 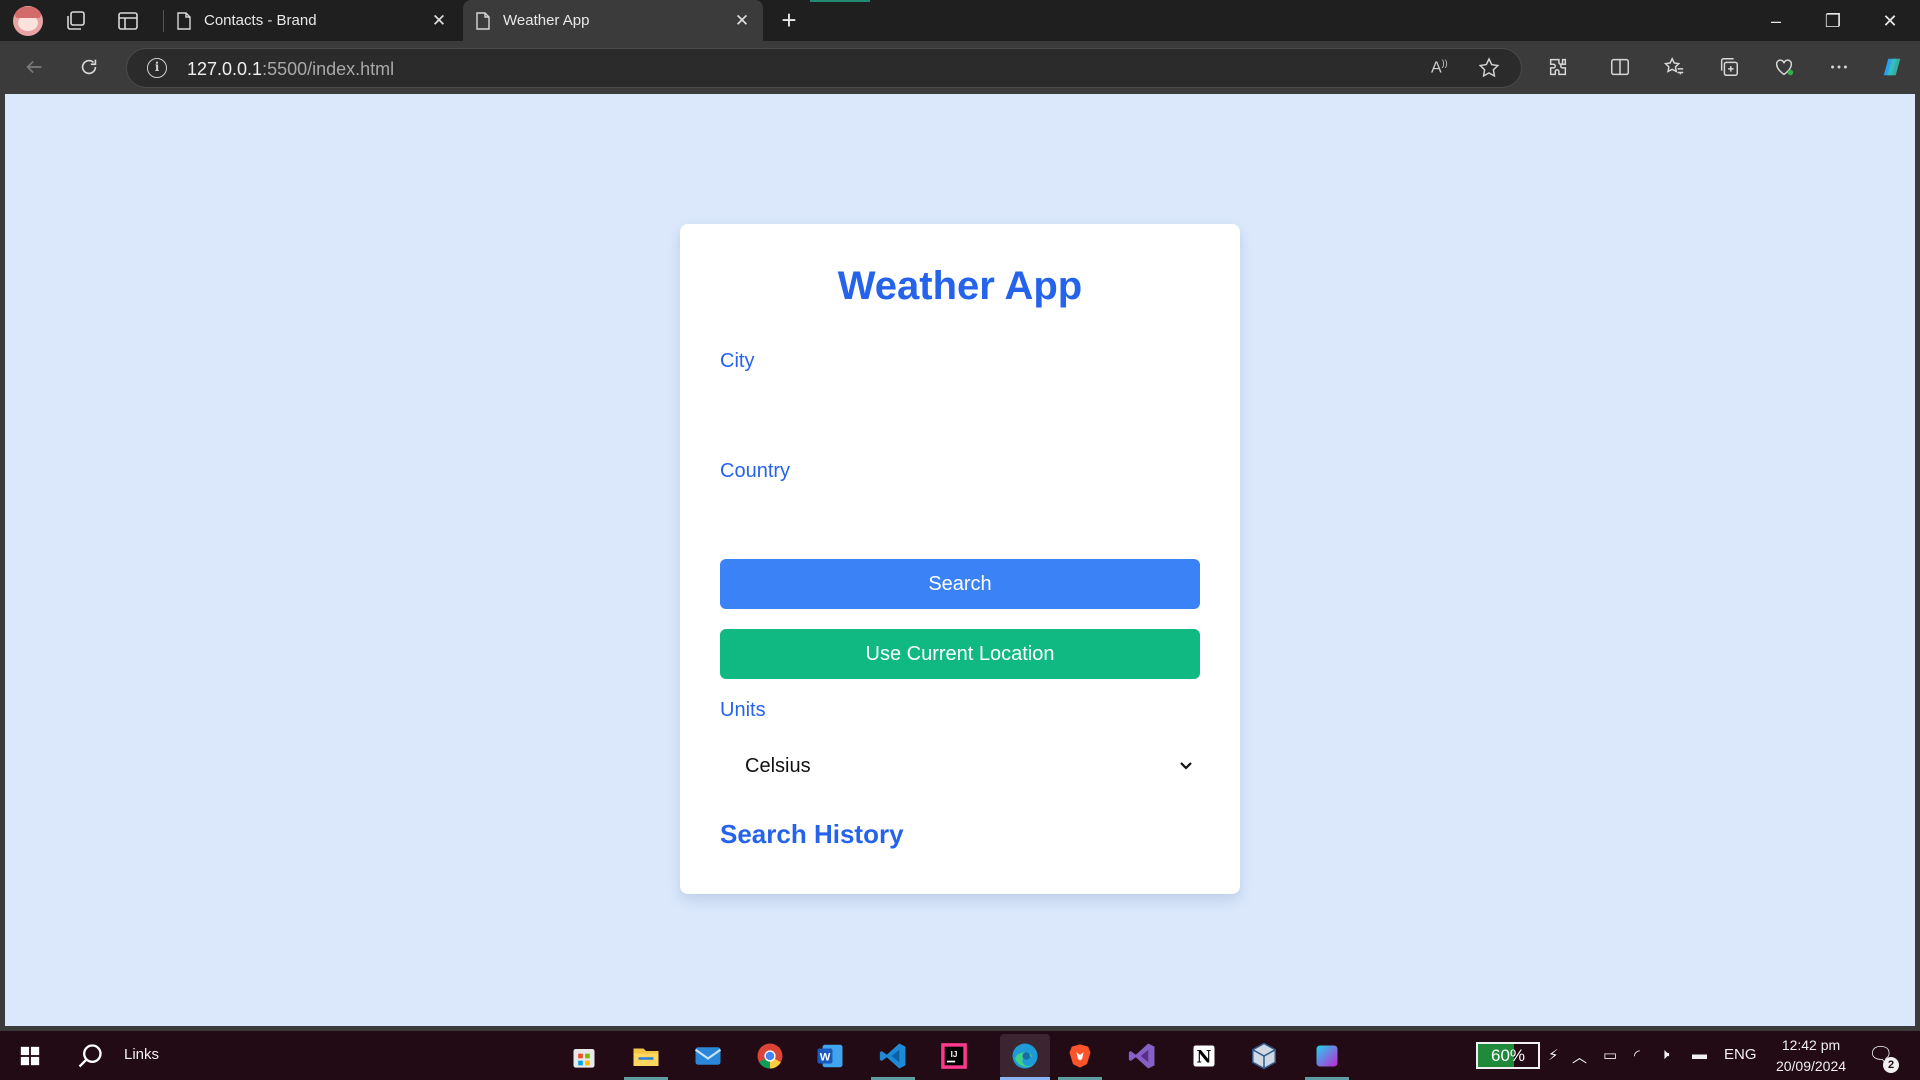 I want to click on language-indicator: ENG, so click(x=1740, y=1054).